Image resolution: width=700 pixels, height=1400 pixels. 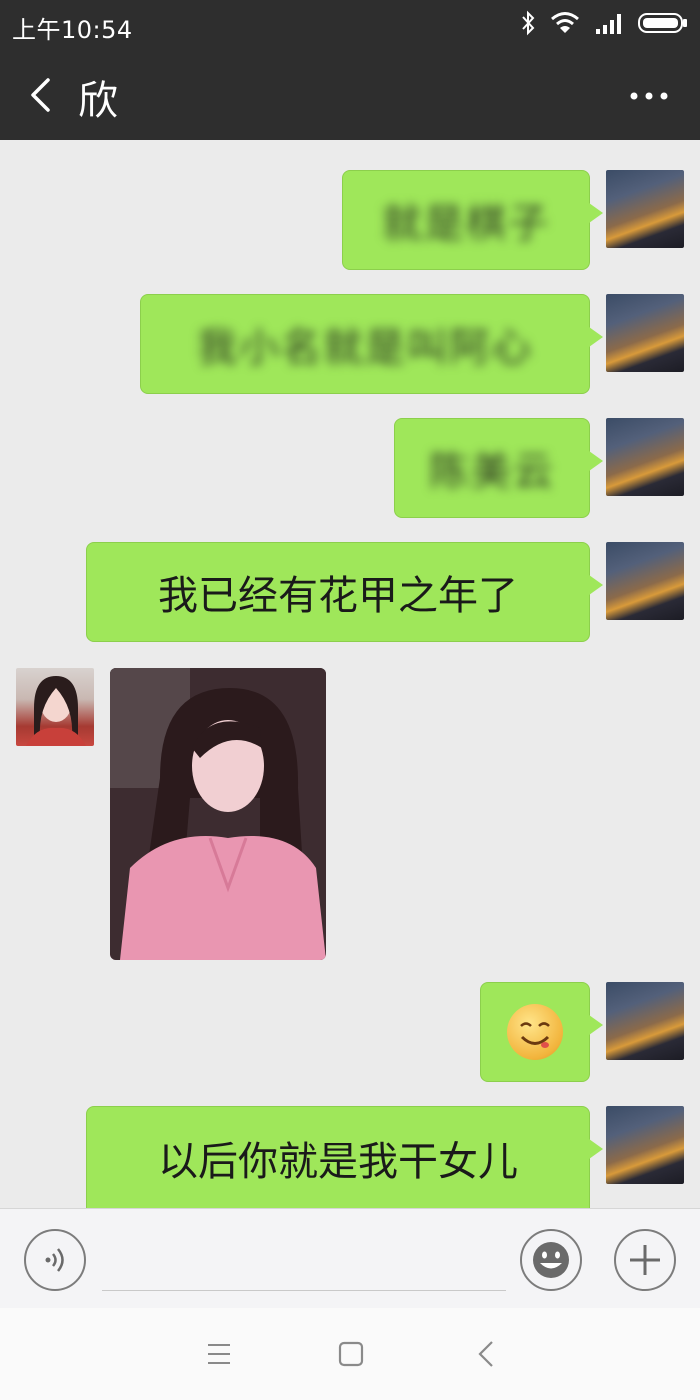 I want to click on home-icon, so click(x=351, y=1354).